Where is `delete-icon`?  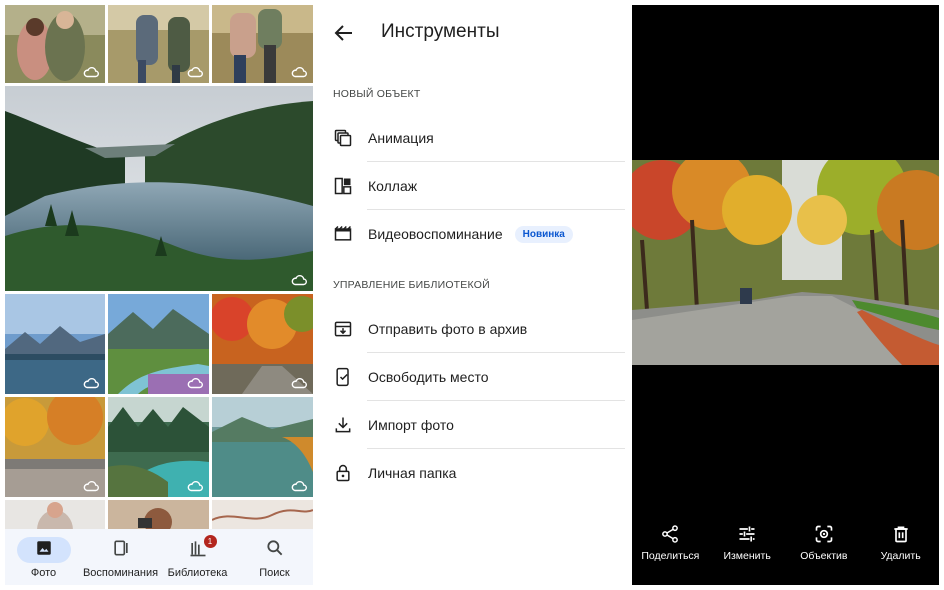
delete-icon is located at coordinates (901, 534).